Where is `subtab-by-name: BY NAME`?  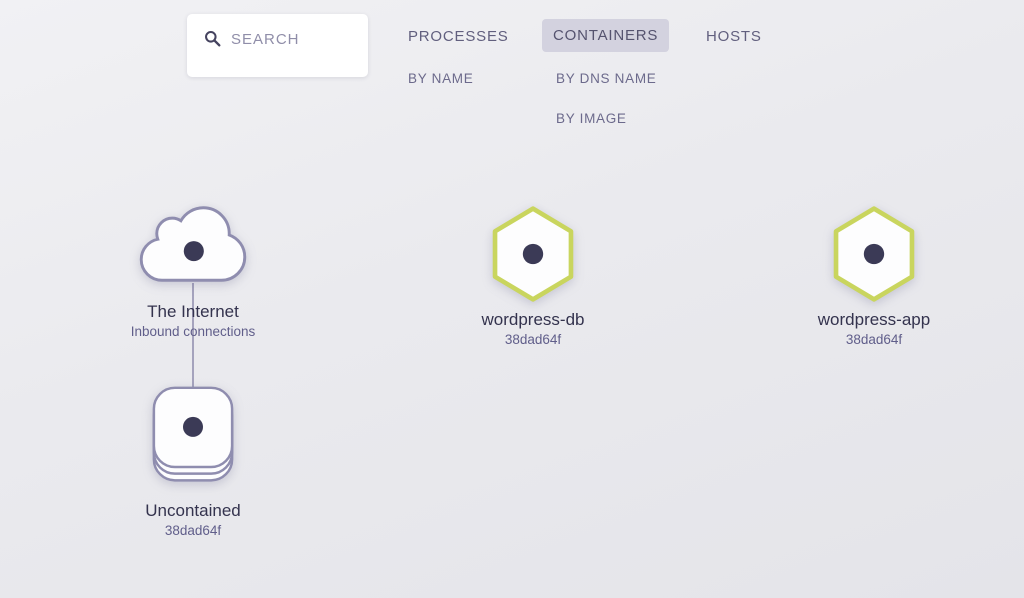
subtab-by-name: BY NAME is located at coordinates (440, 78).